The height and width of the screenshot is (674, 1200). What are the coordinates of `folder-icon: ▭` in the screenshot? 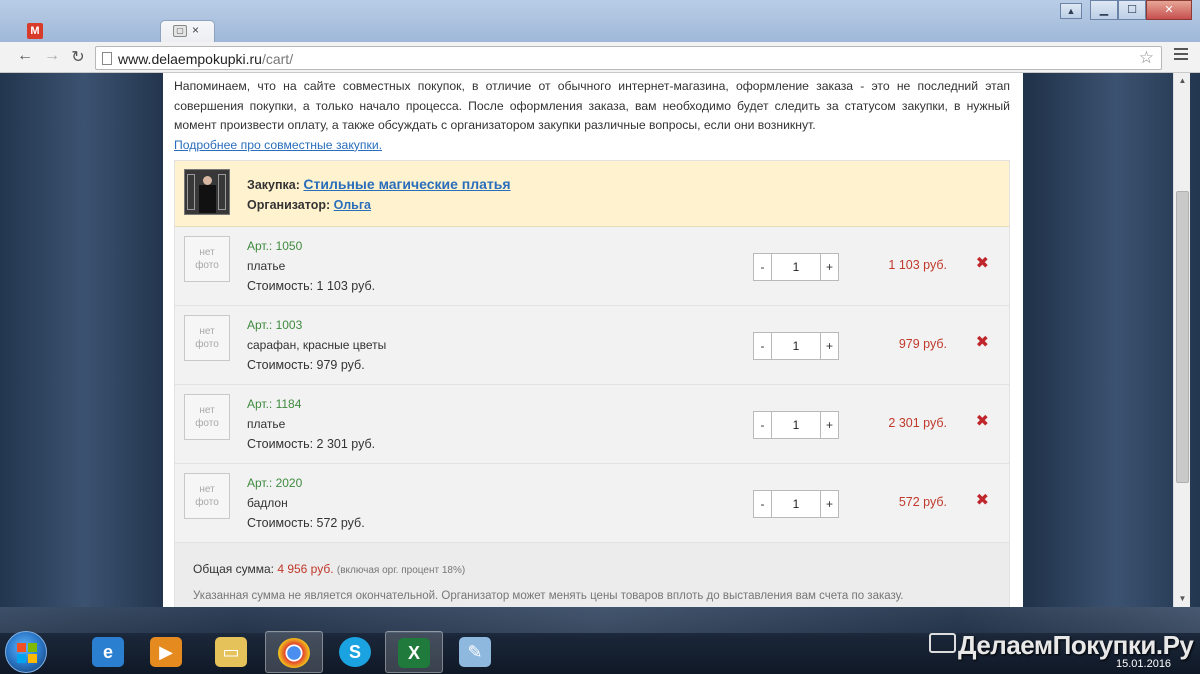 It's located at (231, 652).